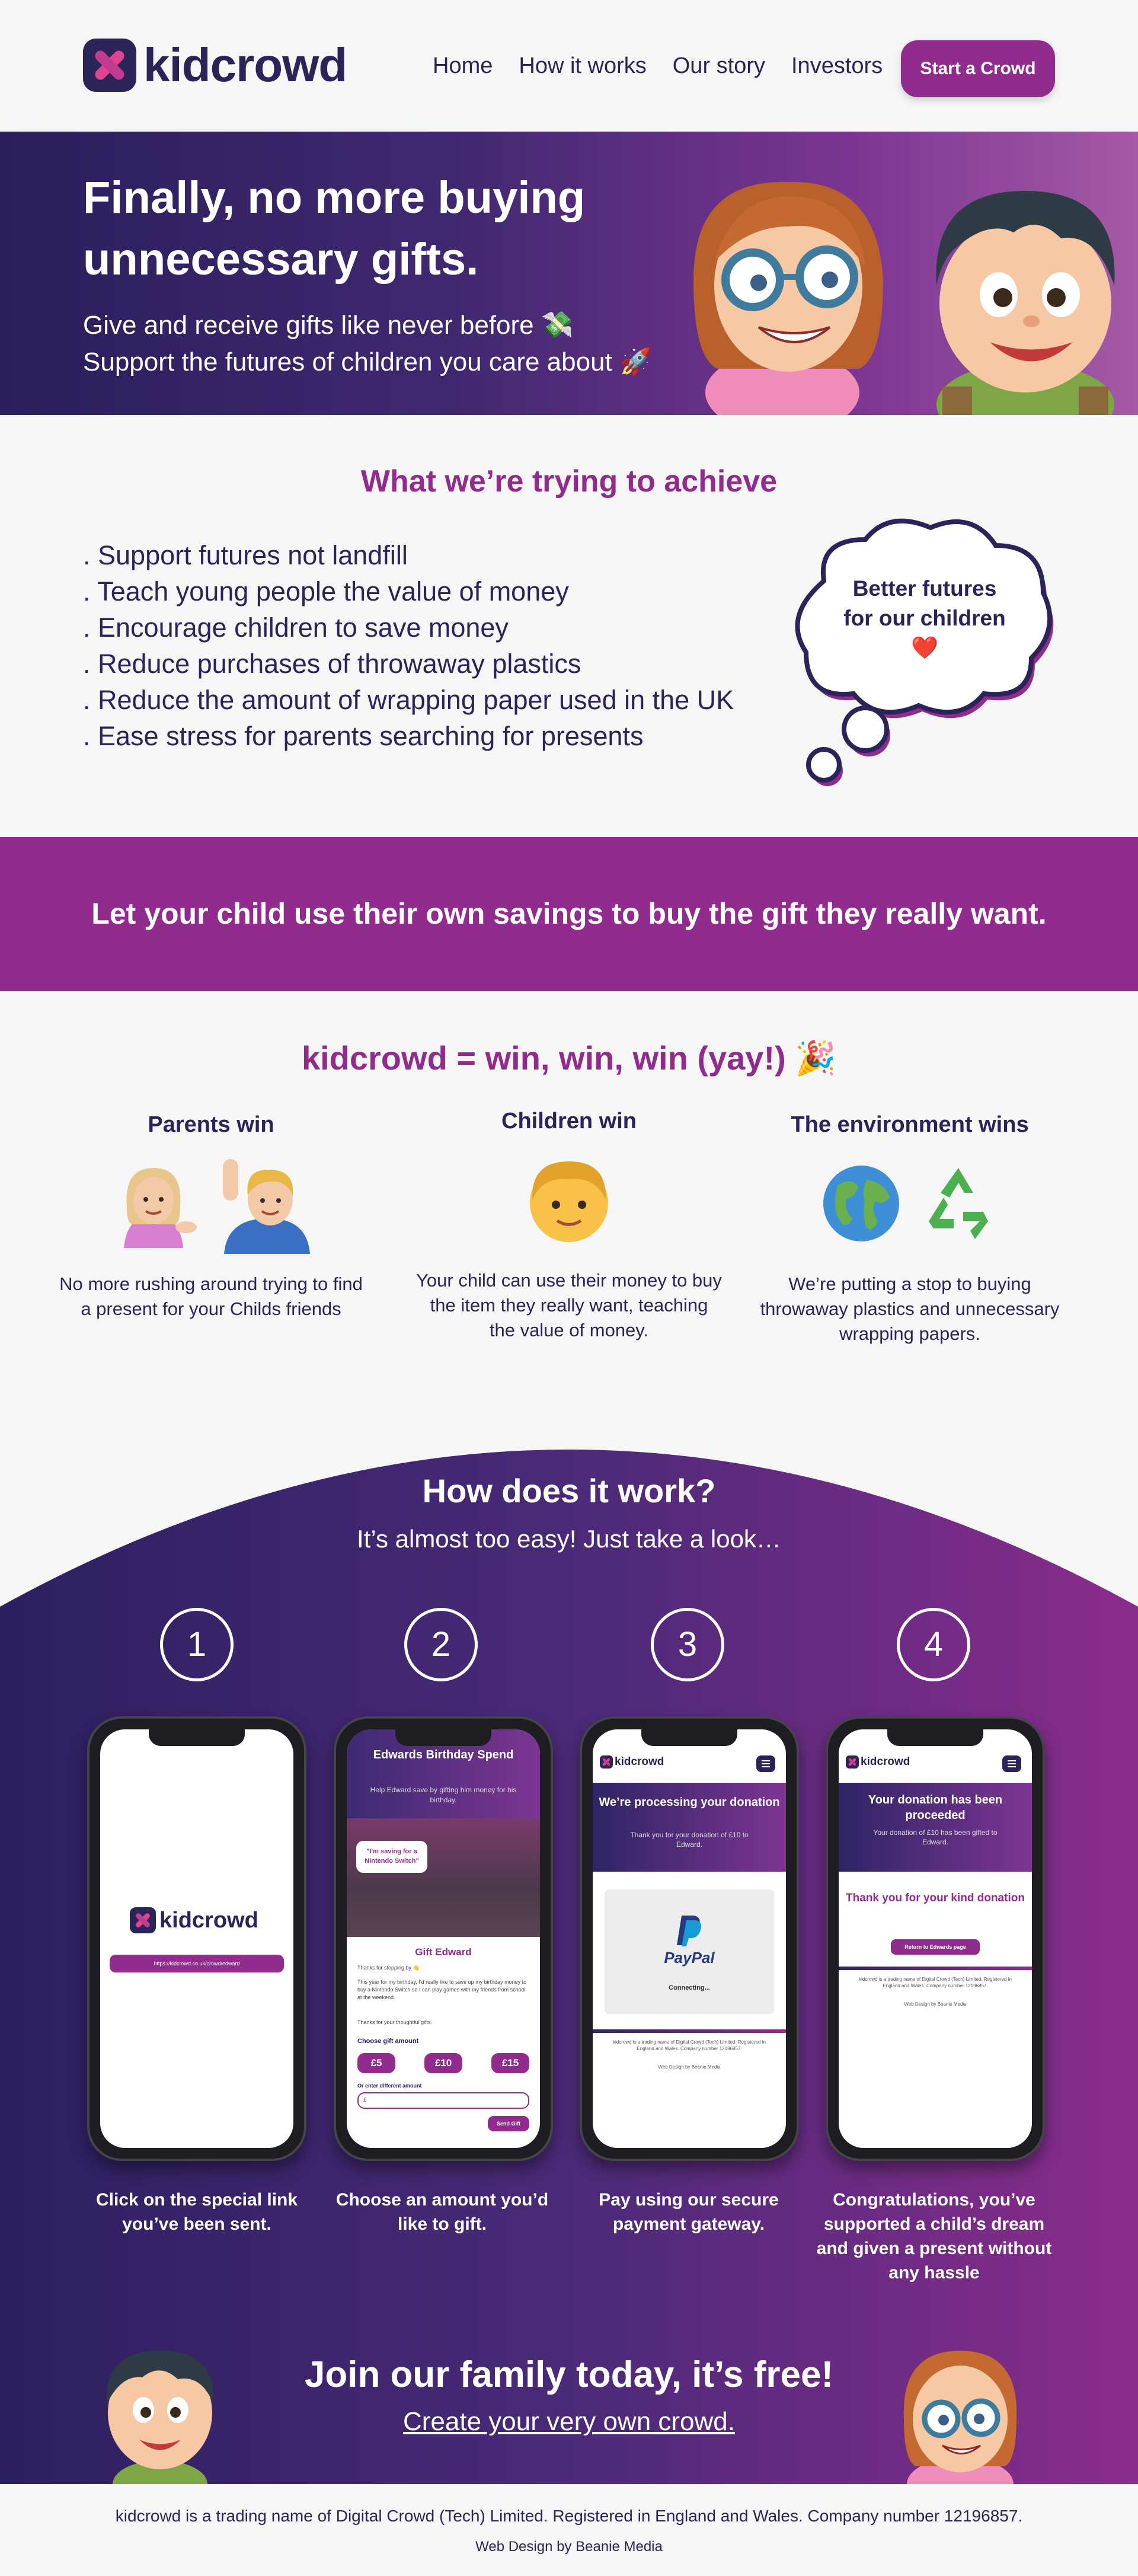 The height and width of the screenshot is (2576, 1138). I want to click on step-caption-2: Choose an amount you’d like to gift., so click(442, 2212).